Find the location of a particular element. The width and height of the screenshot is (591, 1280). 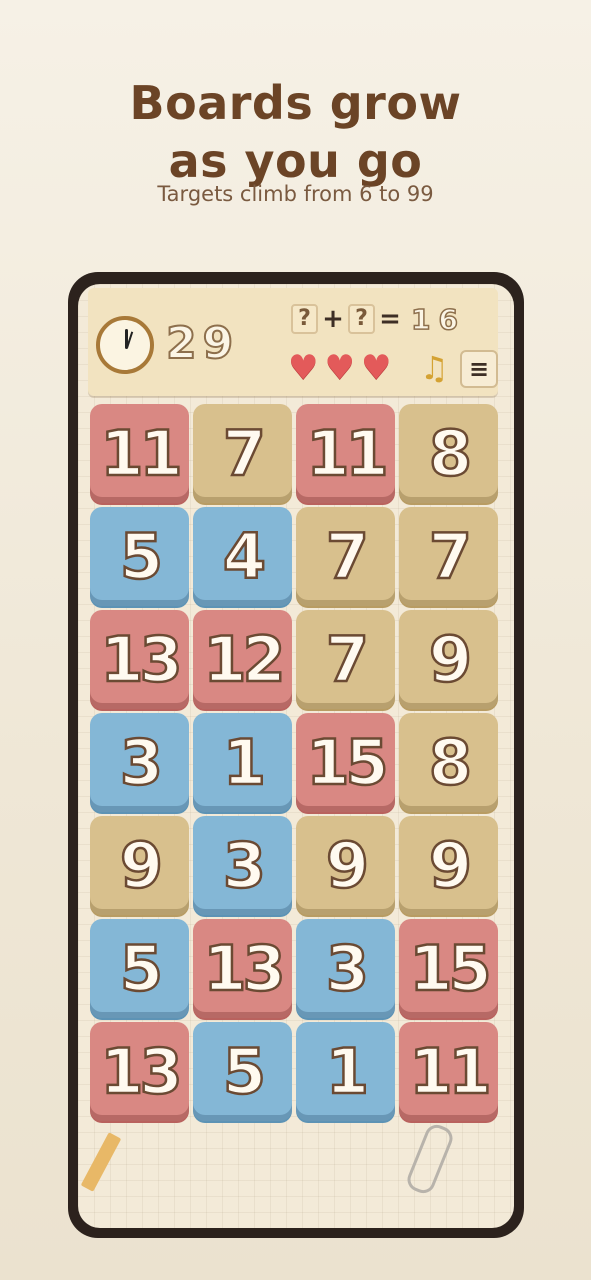

number-tile: 12 is located at coordinates (242, 659).